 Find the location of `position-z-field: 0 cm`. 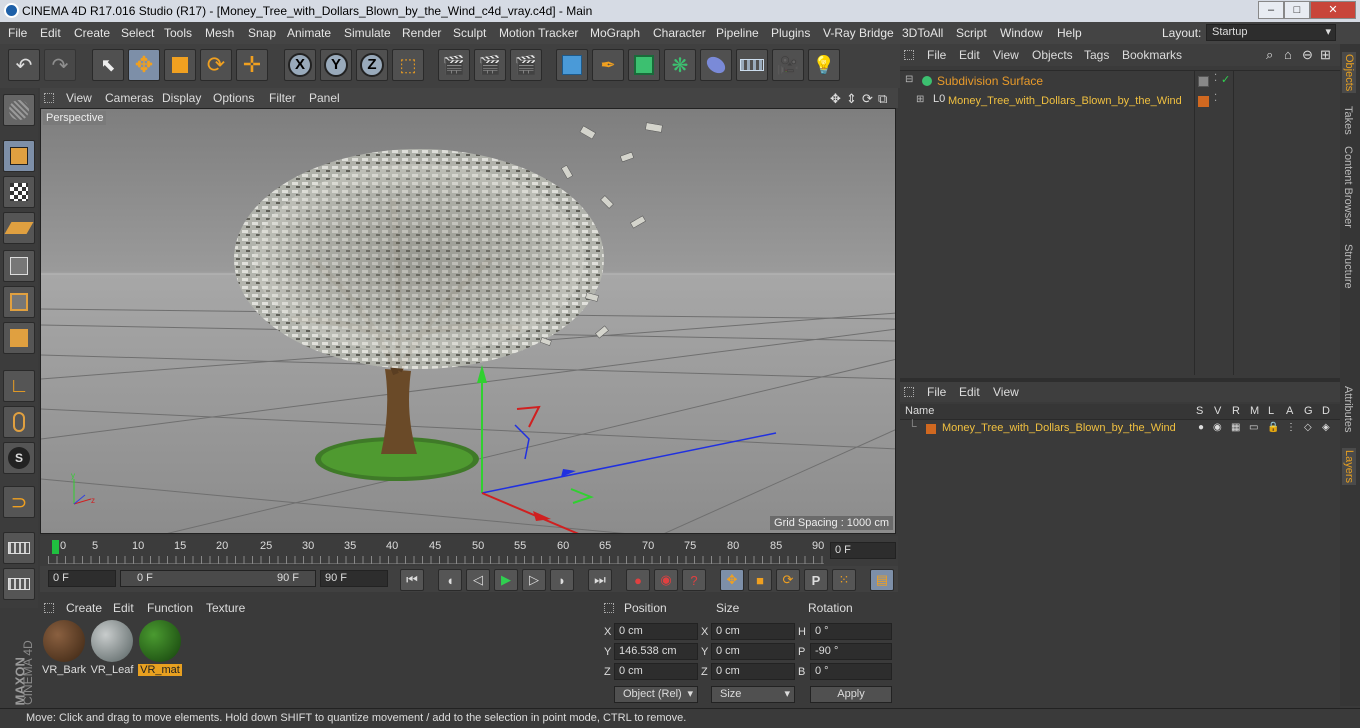

position-z-field: 0 cm is located at coordinates (656, 671).